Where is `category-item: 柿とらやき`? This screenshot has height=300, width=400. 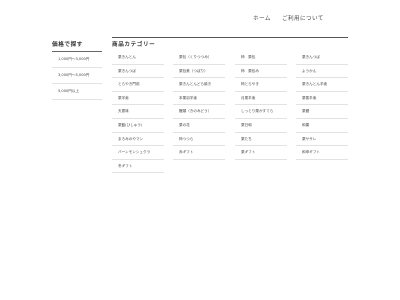
category-item: 柿とらやき is located at coordinates (261, 85).